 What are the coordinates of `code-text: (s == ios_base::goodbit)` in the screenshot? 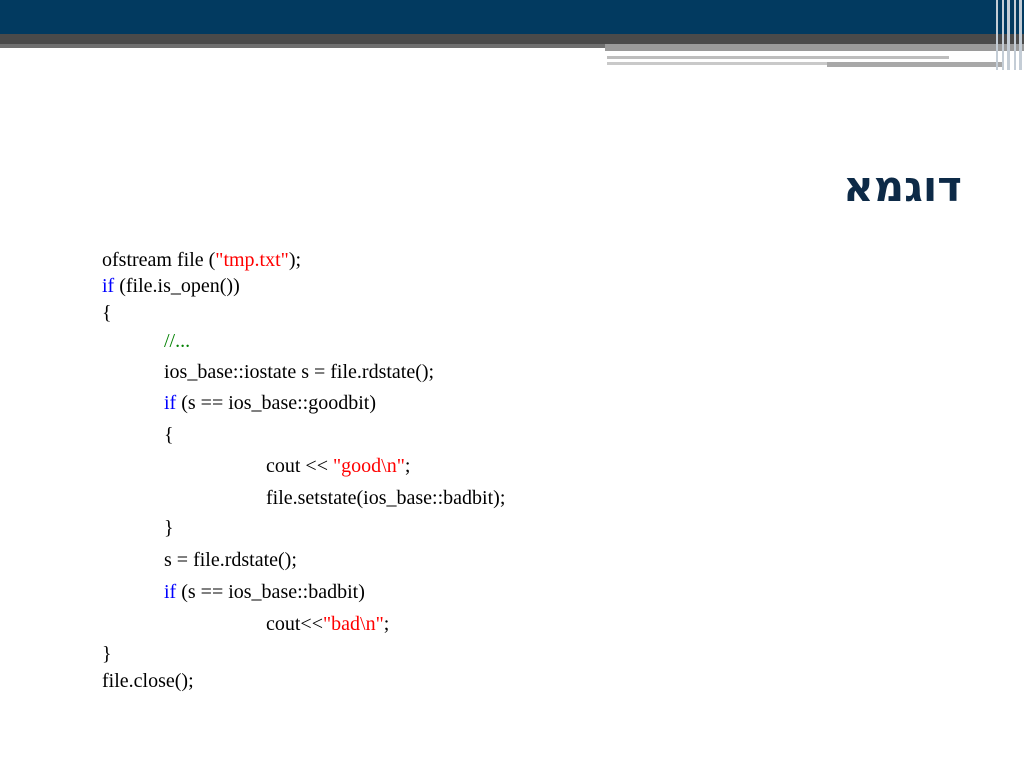 It's located at (276, 403).